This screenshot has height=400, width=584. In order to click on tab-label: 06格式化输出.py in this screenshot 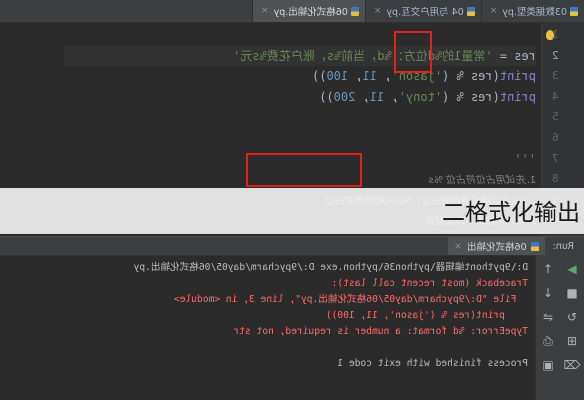, I will do `click(310, 12)`.